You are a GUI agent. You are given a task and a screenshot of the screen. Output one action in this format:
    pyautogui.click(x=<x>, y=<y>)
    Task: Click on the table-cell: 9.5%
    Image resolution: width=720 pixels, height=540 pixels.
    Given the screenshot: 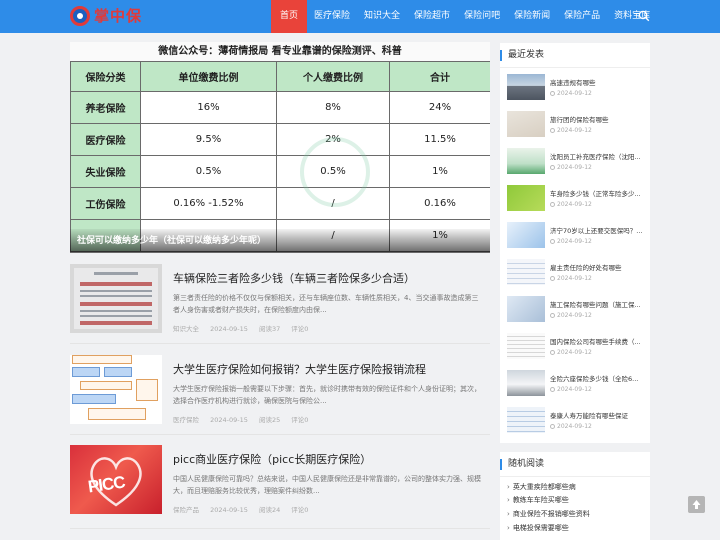 What is the action you would take?
    pyautogui.click(x=208, y=139)
    